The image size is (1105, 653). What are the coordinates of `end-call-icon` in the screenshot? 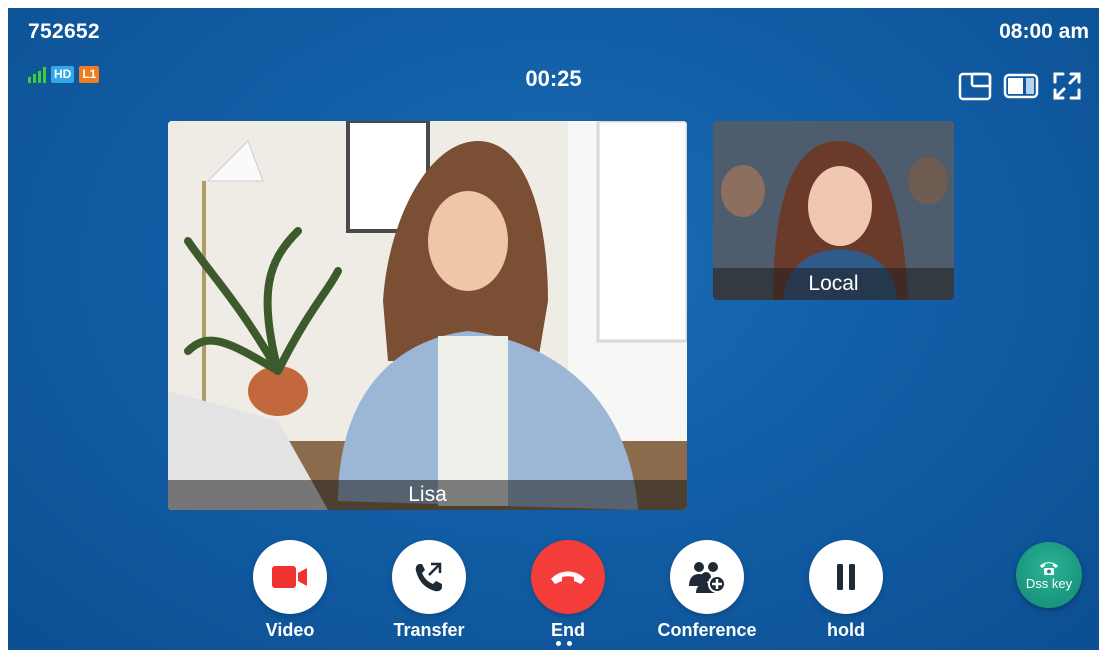 It's located at (568, 577).